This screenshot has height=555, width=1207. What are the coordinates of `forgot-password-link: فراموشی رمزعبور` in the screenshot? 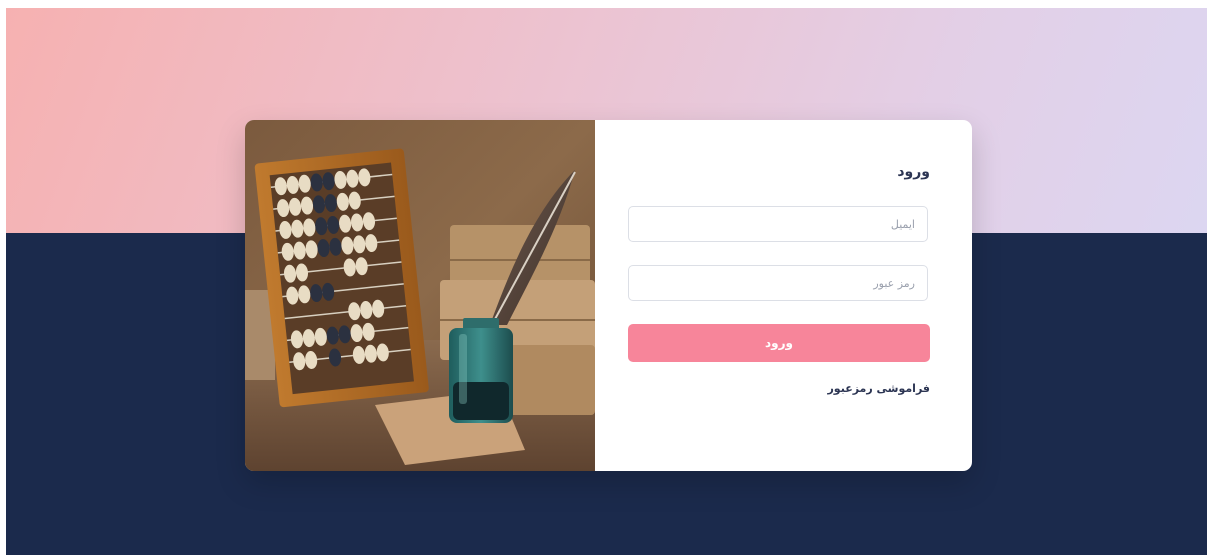 It's located at (878, 388).